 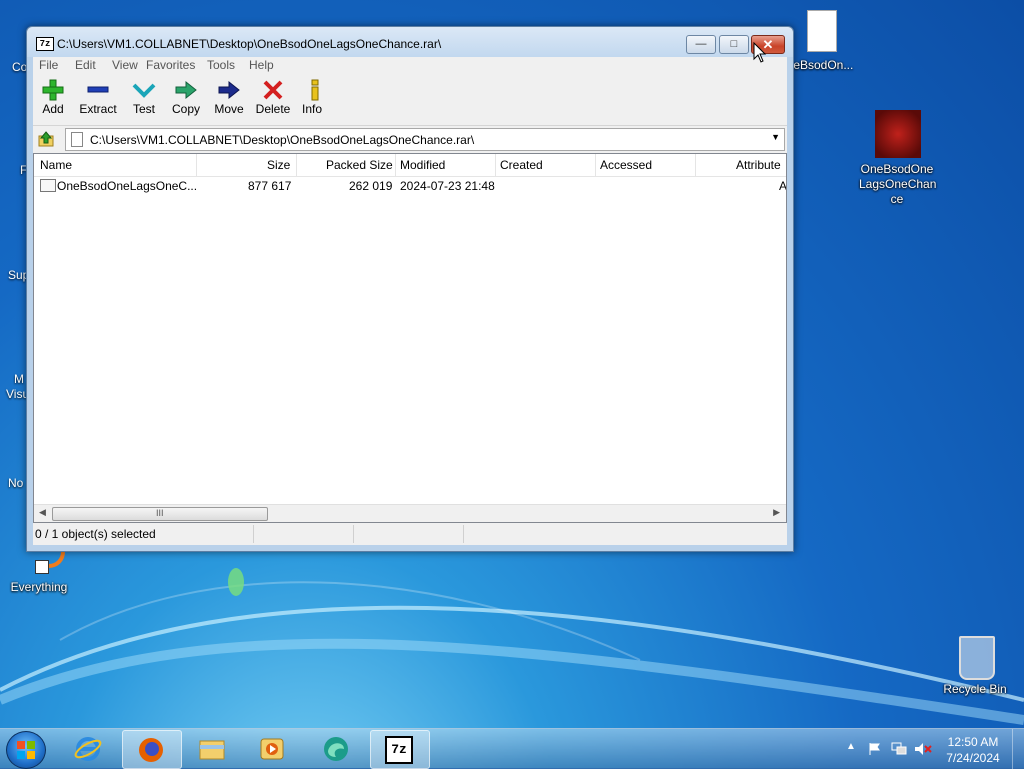 I want to click on taskbar-edge-app, so click(x=337, y=748).